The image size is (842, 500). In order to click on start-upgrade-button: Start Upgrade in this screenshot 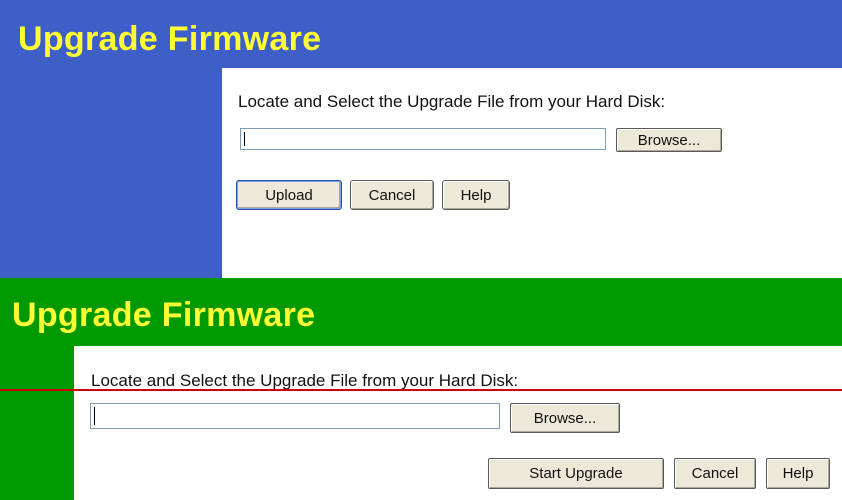, I will do `click(576, 473)`.